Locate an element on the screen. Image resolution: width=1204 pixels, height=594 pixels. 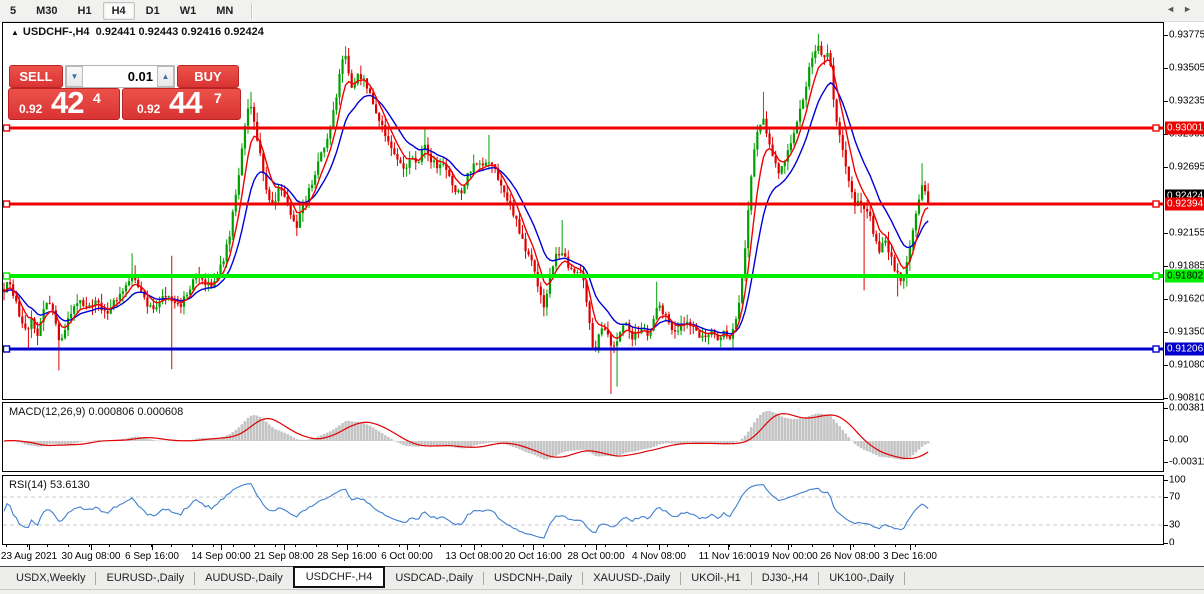
timeframe-button-d1: D1 is located at coordinates (153, 11).